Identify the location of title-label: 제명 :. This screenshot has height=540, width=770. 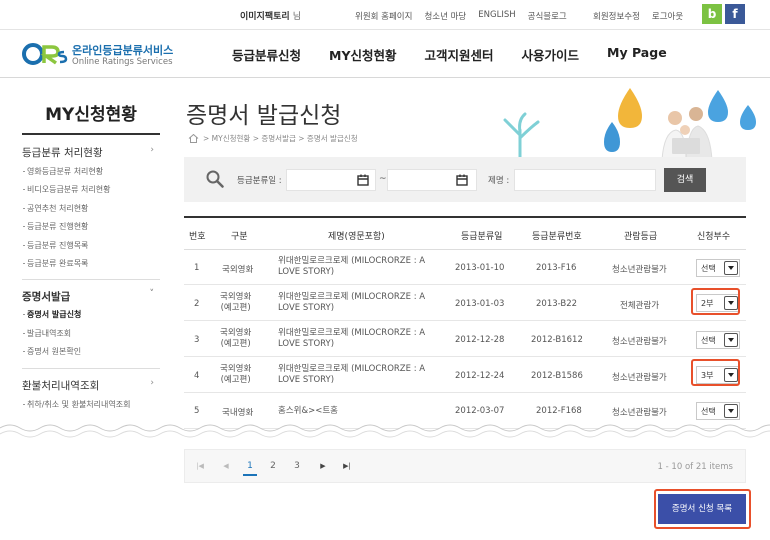
(499, 181).